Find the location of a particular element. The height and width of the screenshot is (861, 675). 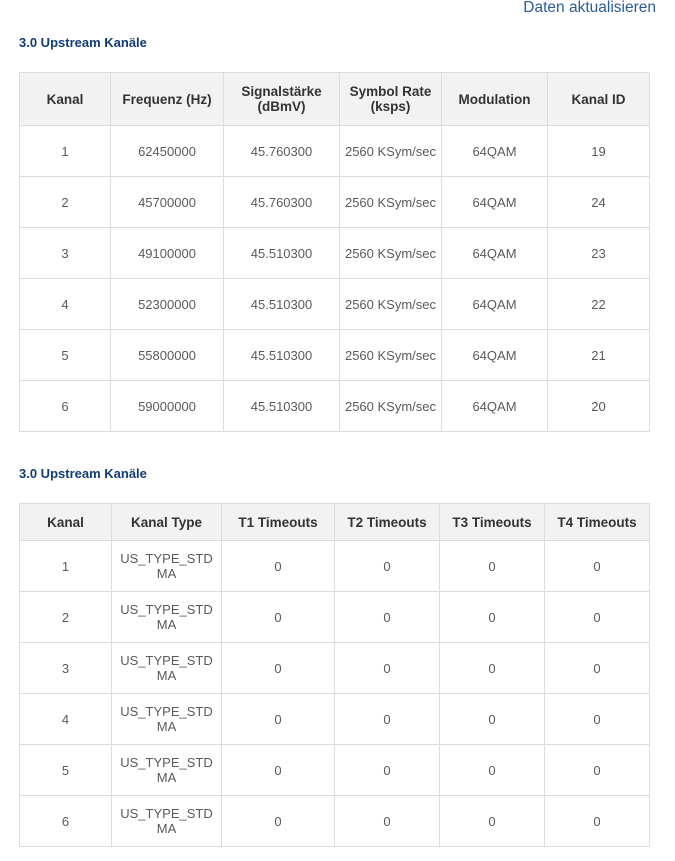

cell-frequenz: 59000000 is located at coordinates (167, 406).